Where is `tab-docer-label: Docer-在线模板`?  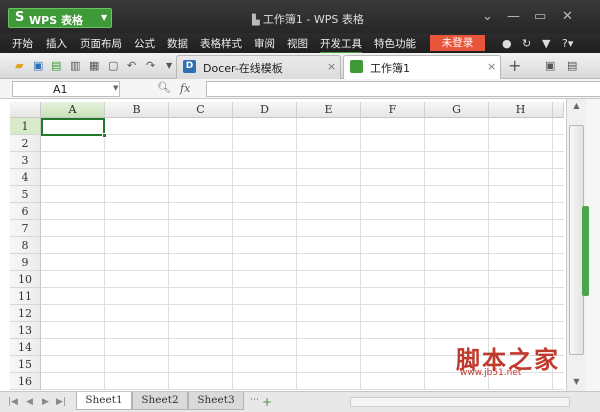 tab-docer-label: Docer-在线模板 is located at coordinates (243, 68).